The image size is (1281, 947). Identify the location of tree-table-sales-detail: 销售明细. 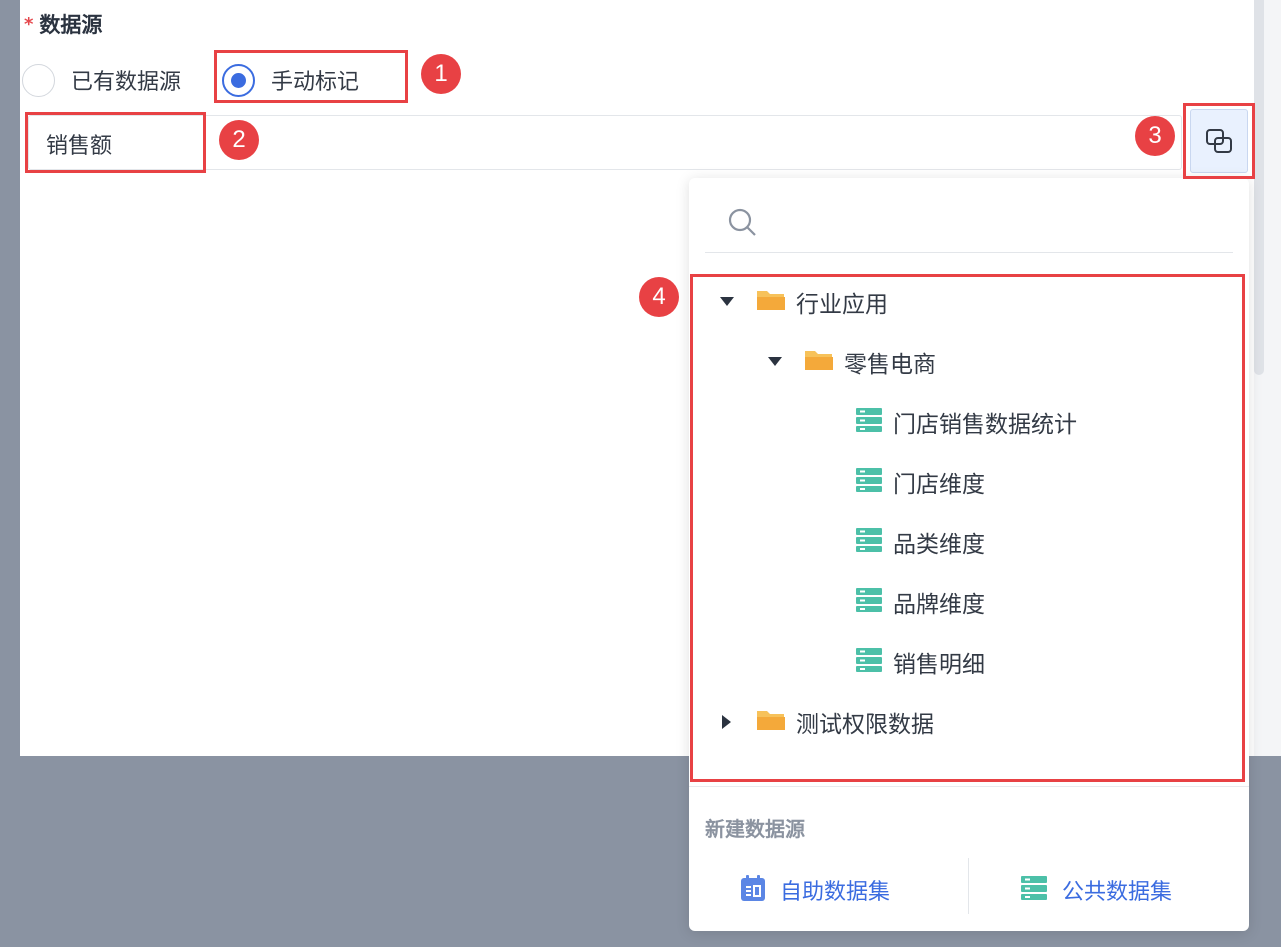
(920, 662).